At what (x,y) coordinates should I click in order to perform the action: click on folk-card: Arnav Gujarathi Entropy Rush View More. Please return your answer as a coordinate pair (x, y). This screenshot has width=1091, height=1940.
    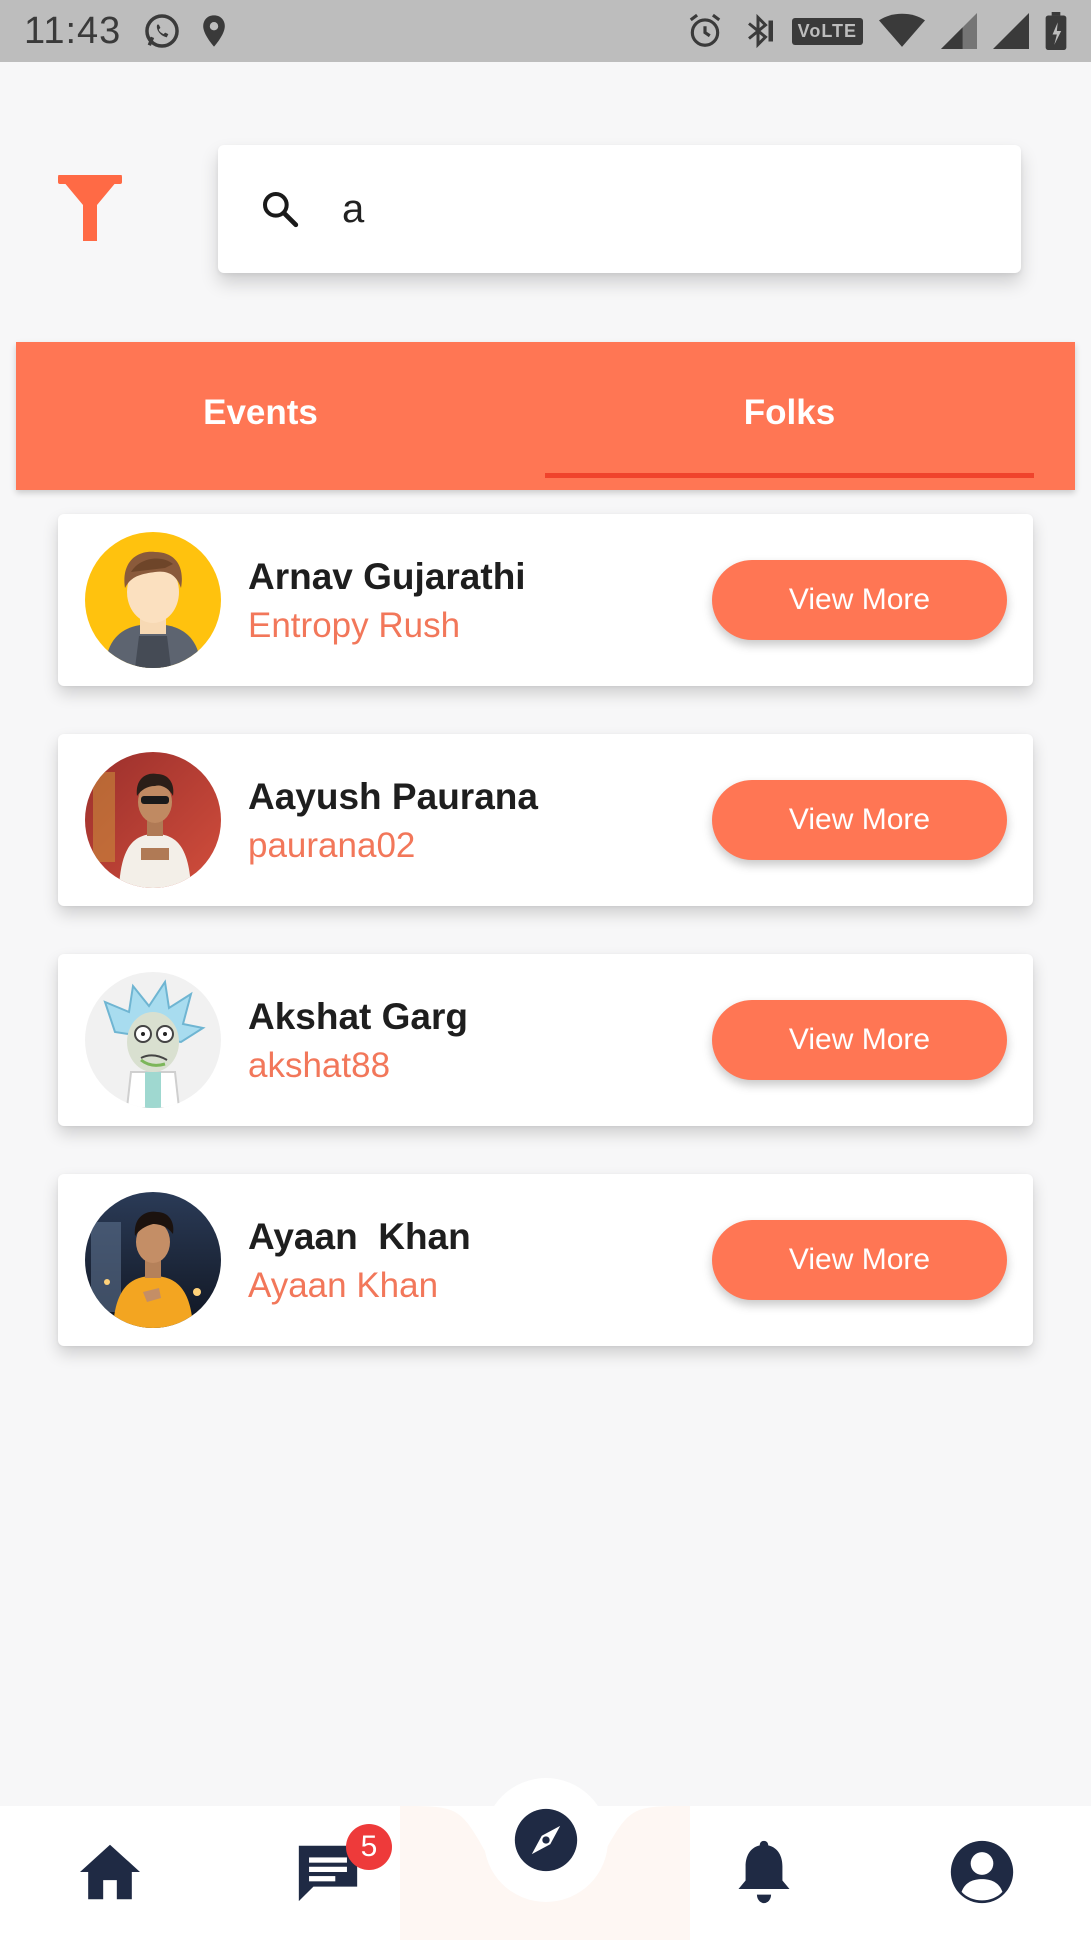
    Looking at the image, I should click on (545, 600).